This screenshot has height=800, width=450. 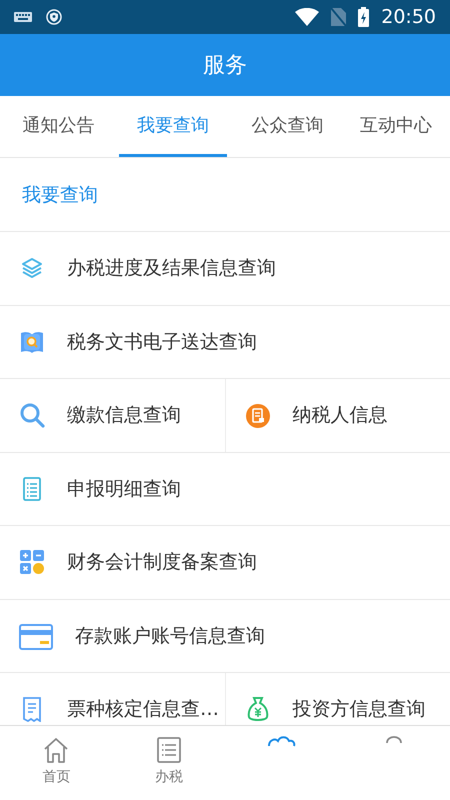 I want to click on tab: 通知公告, so click(x=58, y=126).